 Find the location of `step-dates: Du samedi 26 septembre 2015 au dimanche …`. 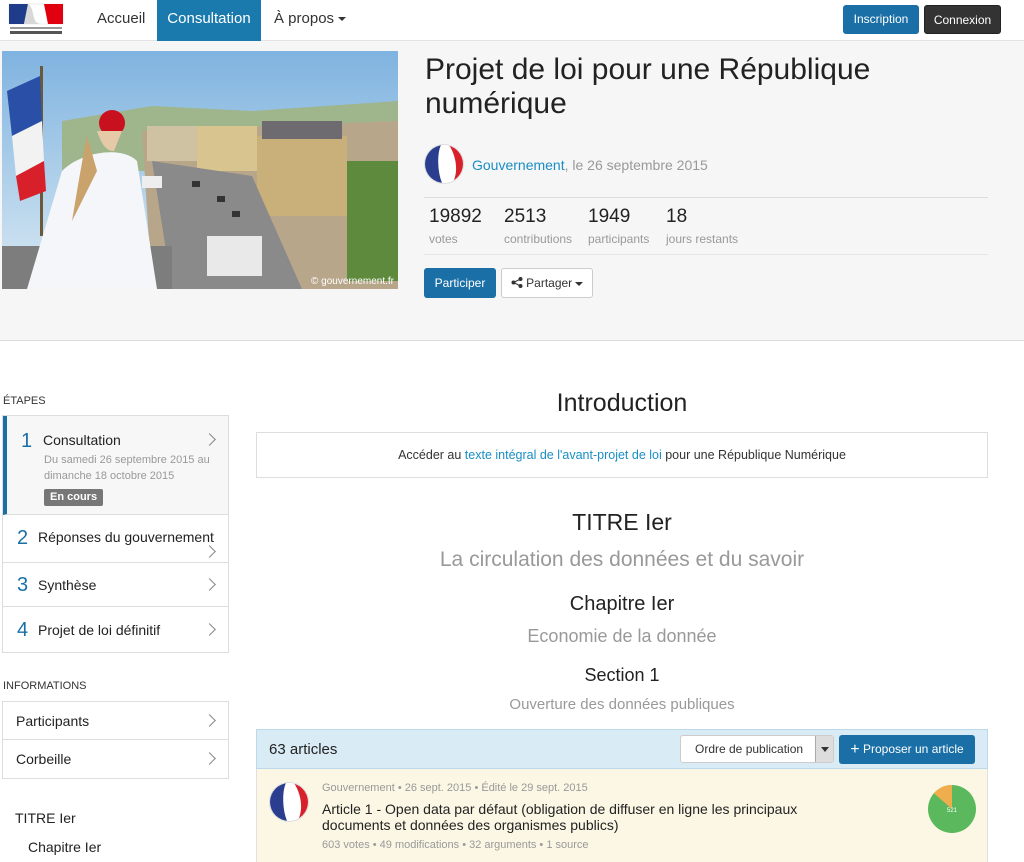

step-dates: Du samedi 26 septembre 2015 au dimanche … is located at coordinates (127, 468).